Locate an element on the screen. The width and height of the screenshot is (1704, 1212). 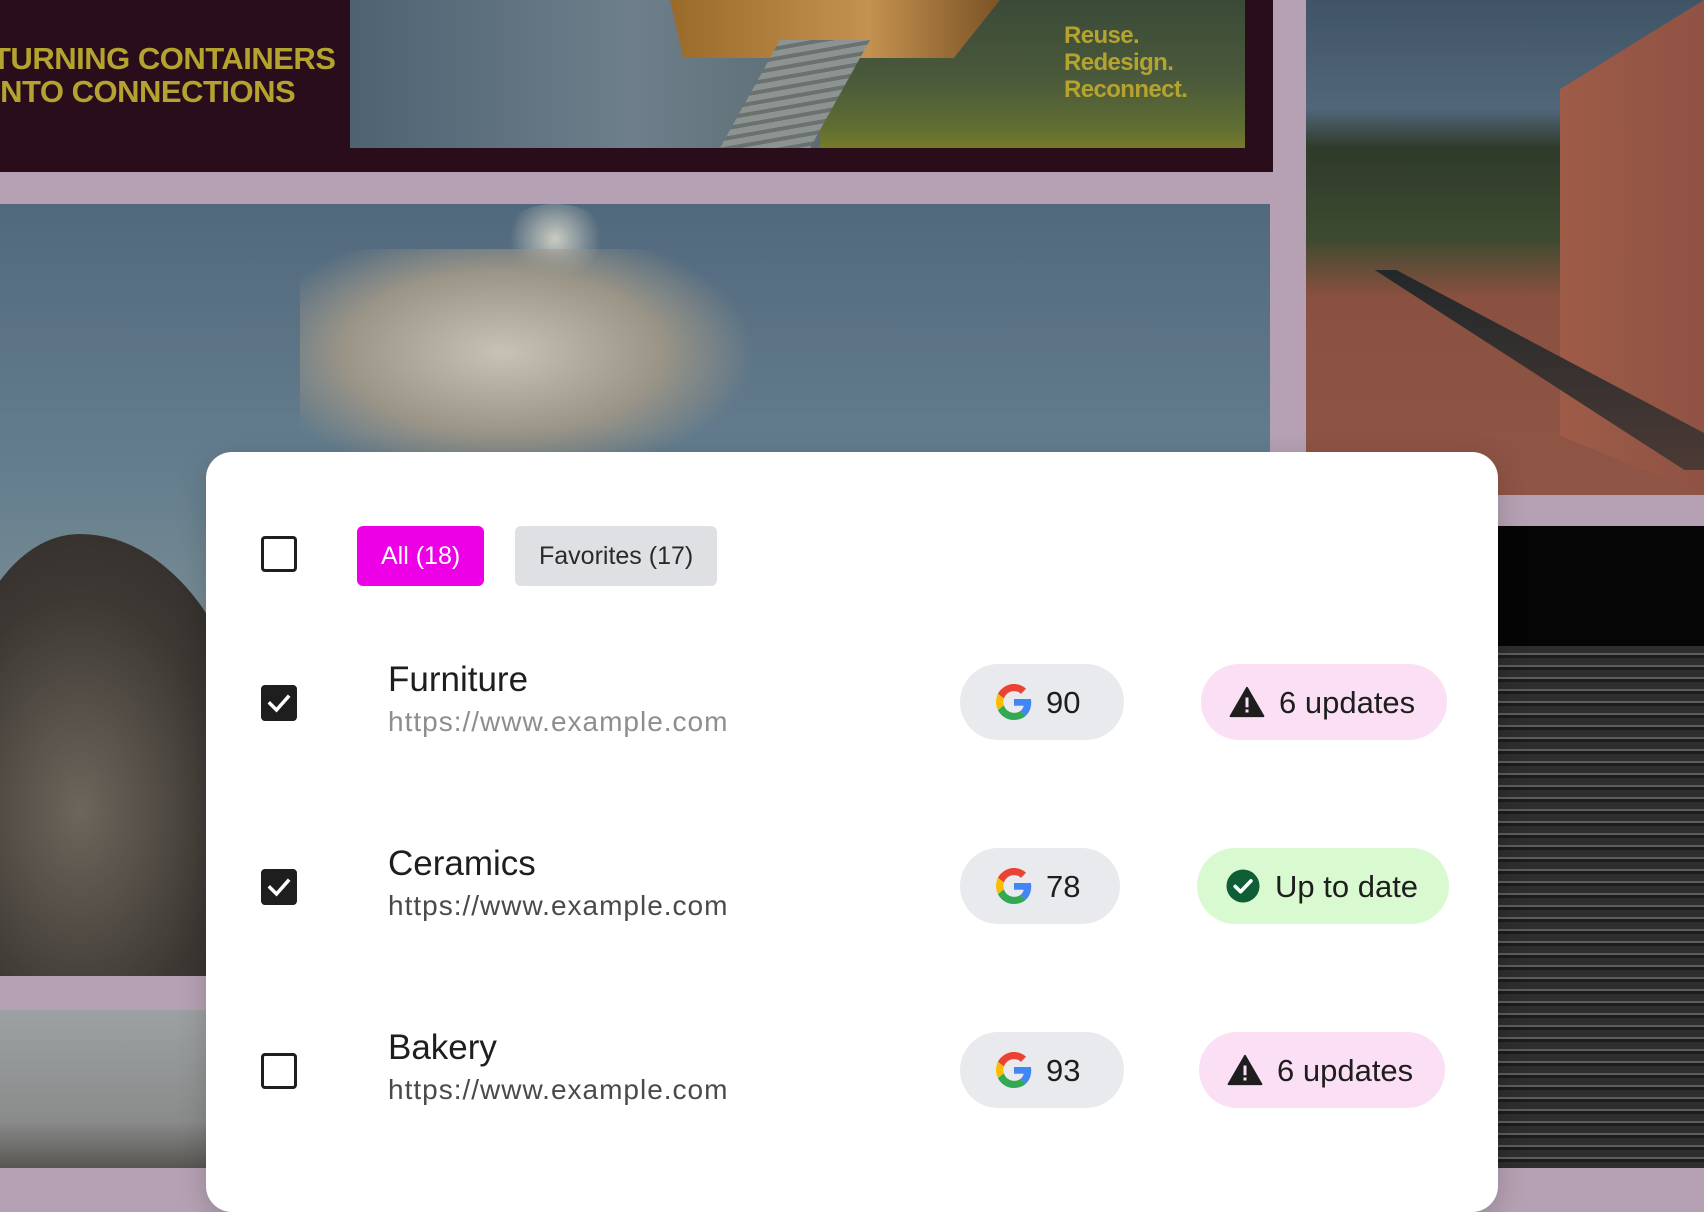
select-all-checkbox is located at coordinates (279, 554).